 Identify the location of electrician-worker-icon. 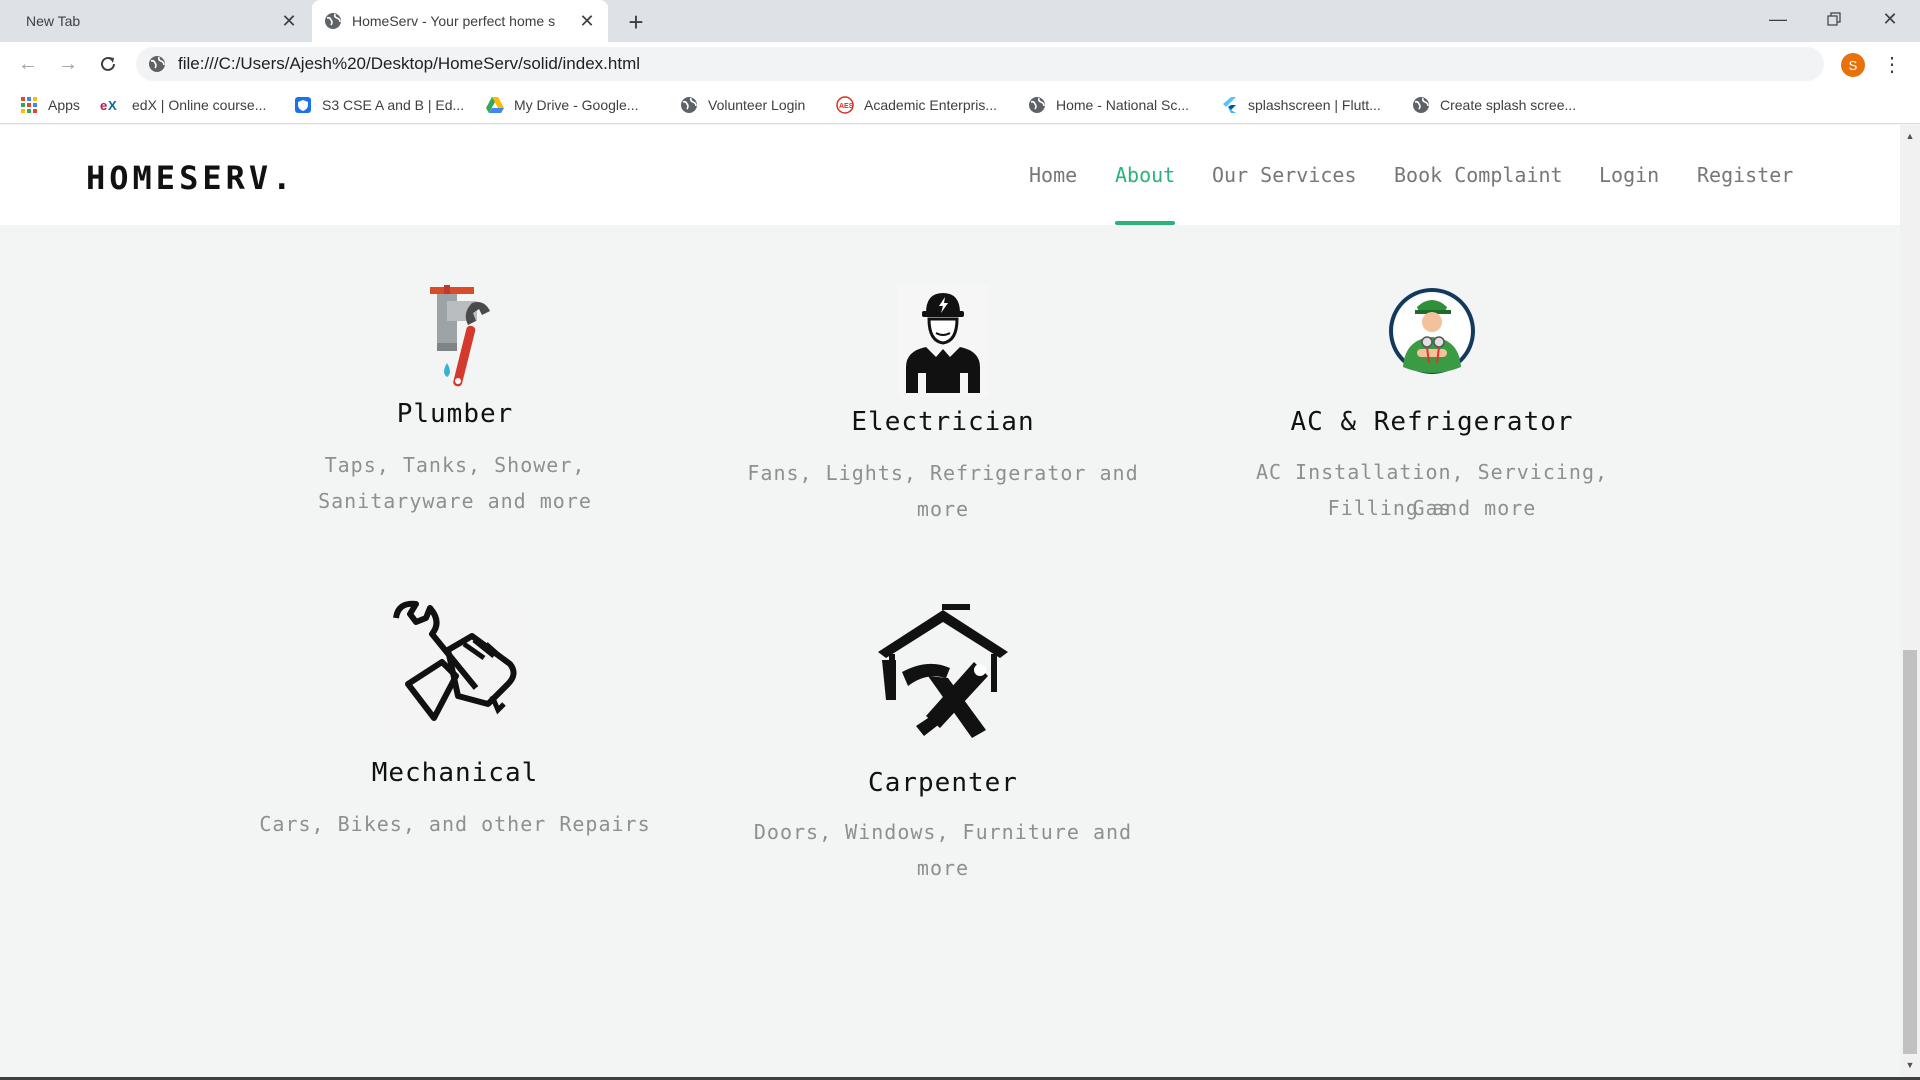
(943, 341).